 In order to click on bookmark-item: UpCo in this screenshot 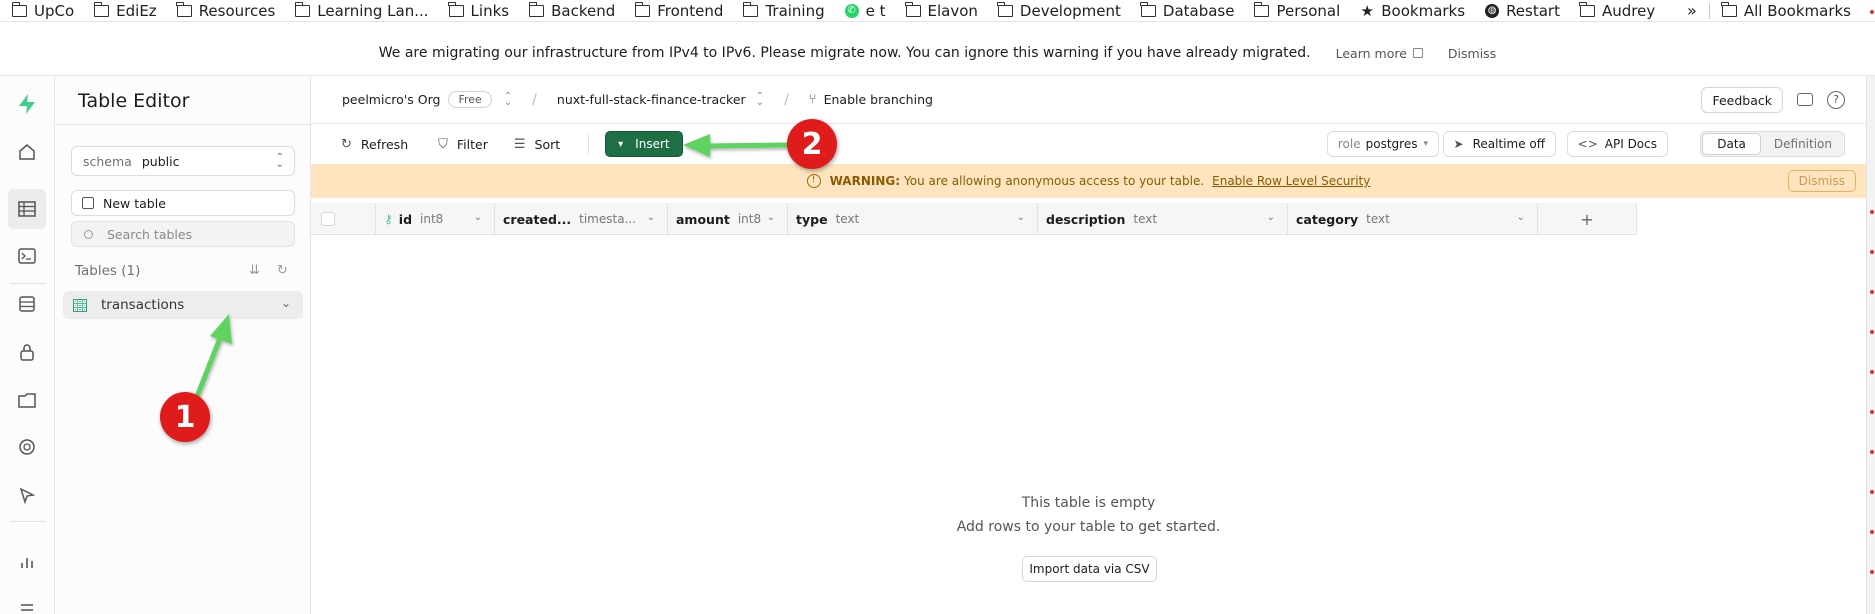, I will do `click(42, 10)`.